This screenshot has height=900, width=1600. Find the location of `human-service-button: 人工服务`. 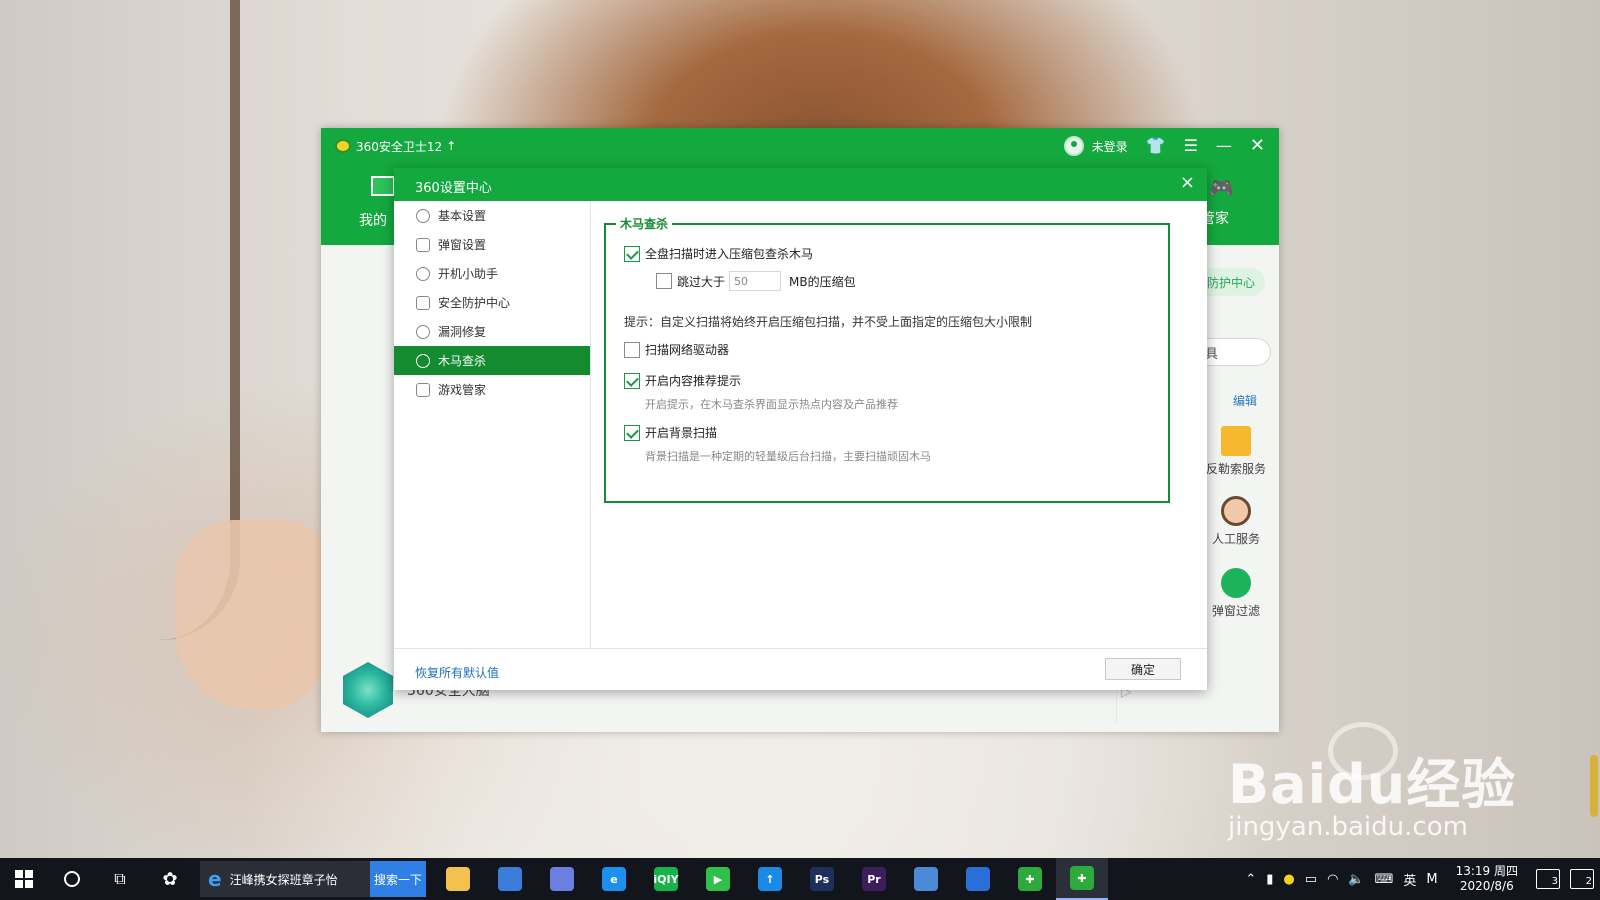

human-service-button: 人工服务 is located at coordinates (1236, 521).